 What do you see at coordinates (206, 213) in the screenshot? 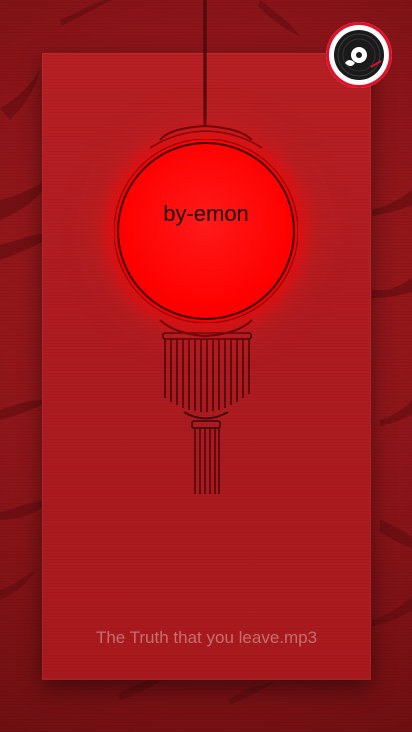
I see `lantern-label: by-emon` at bounding box center [206, 213].